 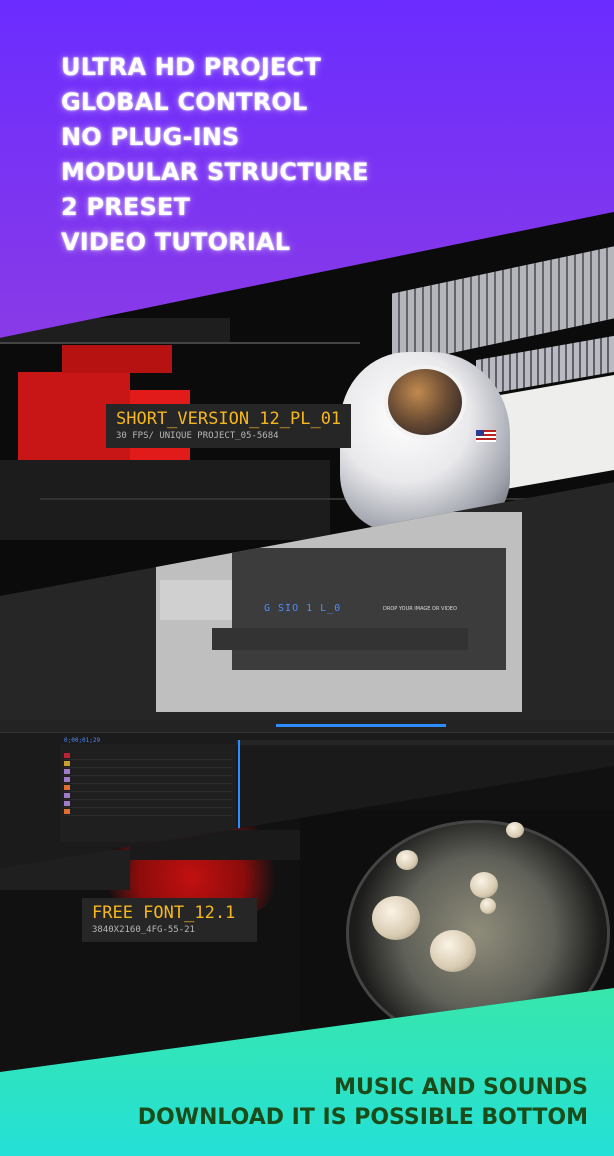 I want to click on feature-item: 2 PRESET, so click(x=126, y=207).